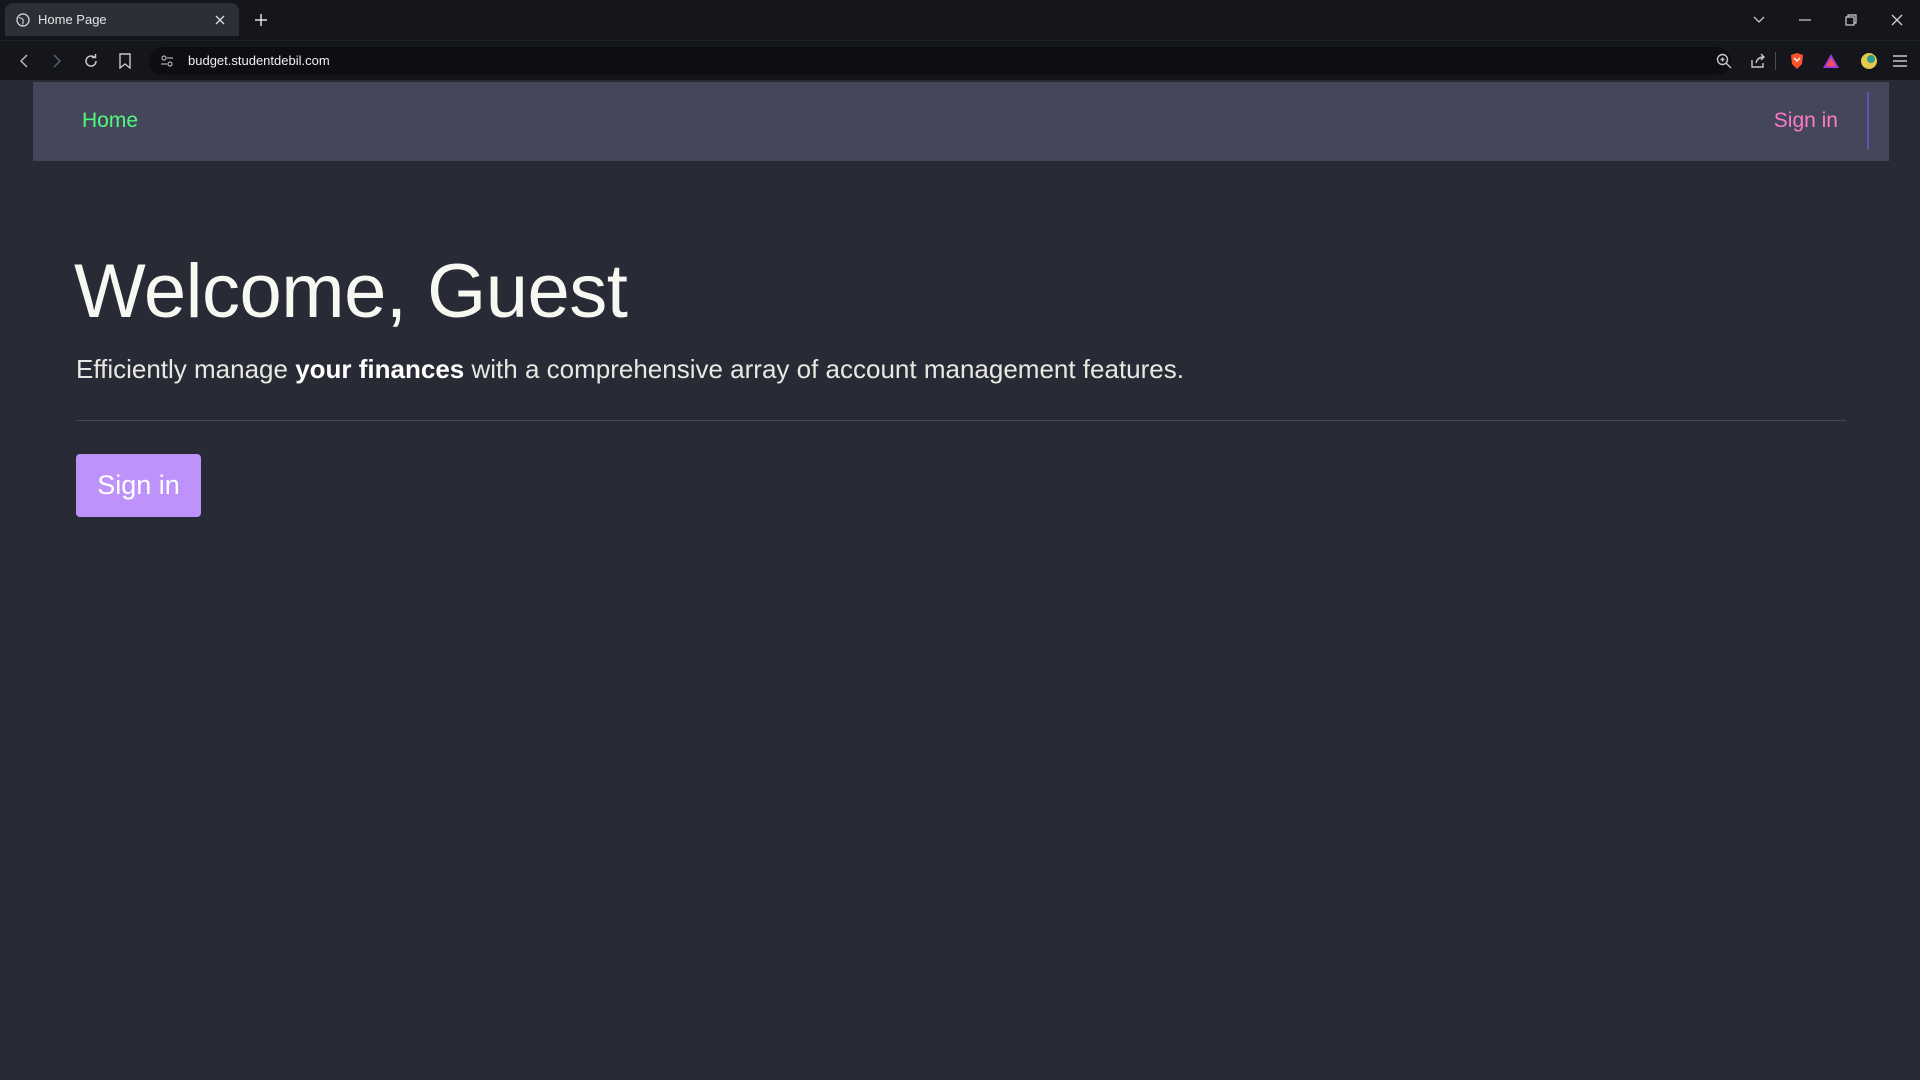 This screenshot has height=1080, width=1920. What do you see at coordinates (1869, 61) in the screenshot?
I see `wallet-icon` at bounding box center [1869, 61].